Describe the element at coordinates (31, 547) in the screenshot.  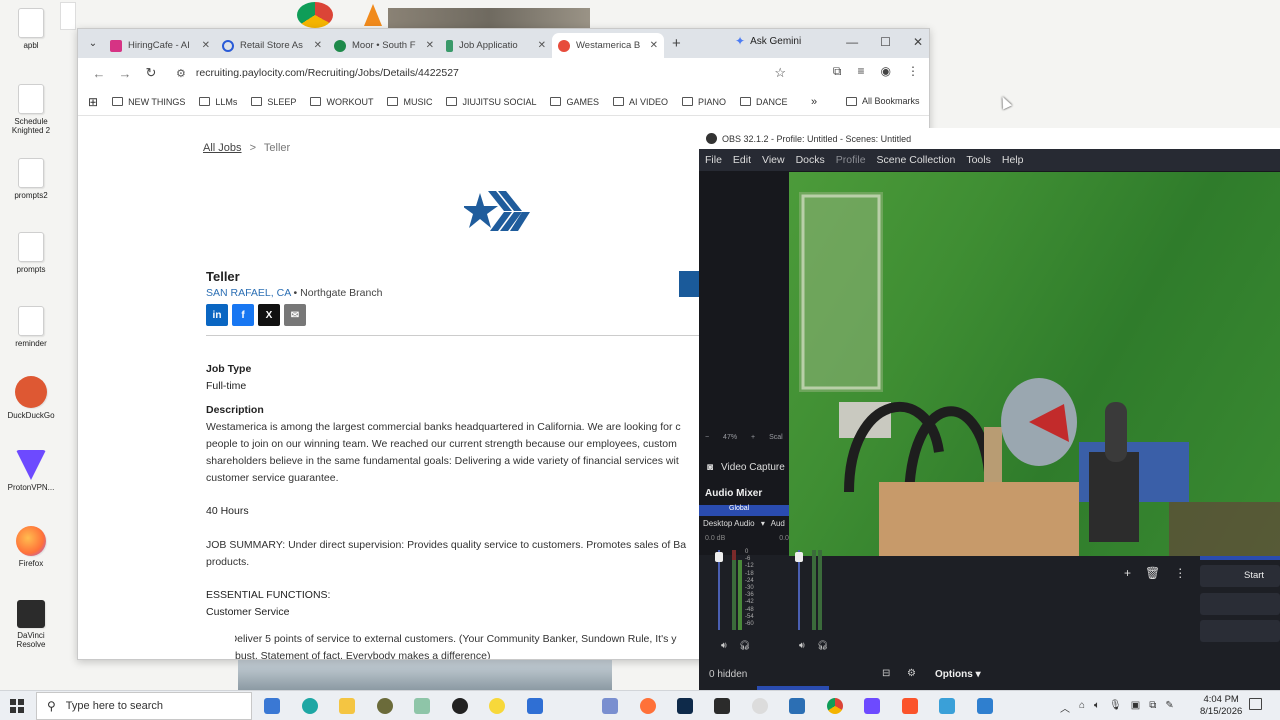
I see `desktop-icon-firefox: Firefox` at that location.